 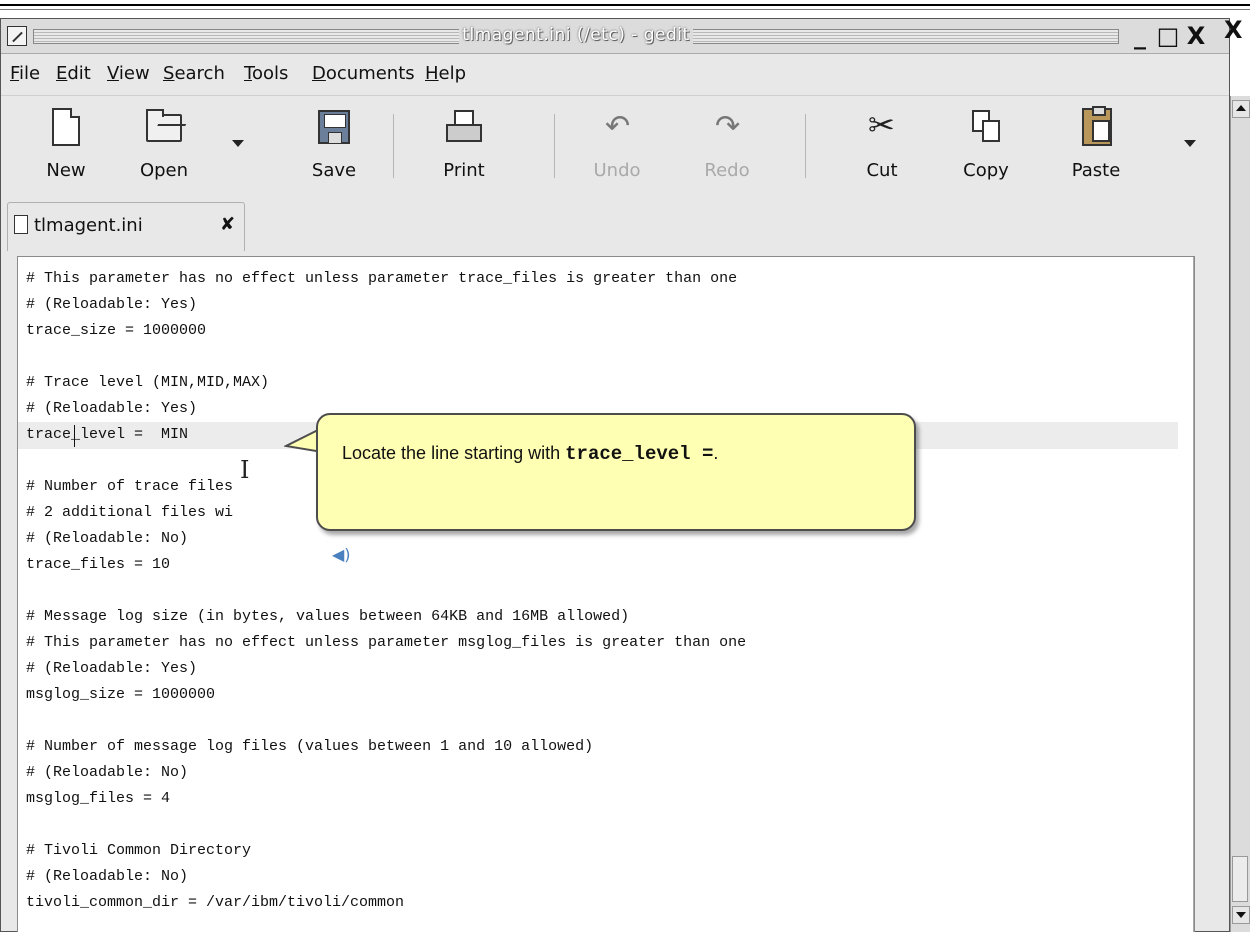 I want to click on menu-search: Search, so click(x=194, y=73).